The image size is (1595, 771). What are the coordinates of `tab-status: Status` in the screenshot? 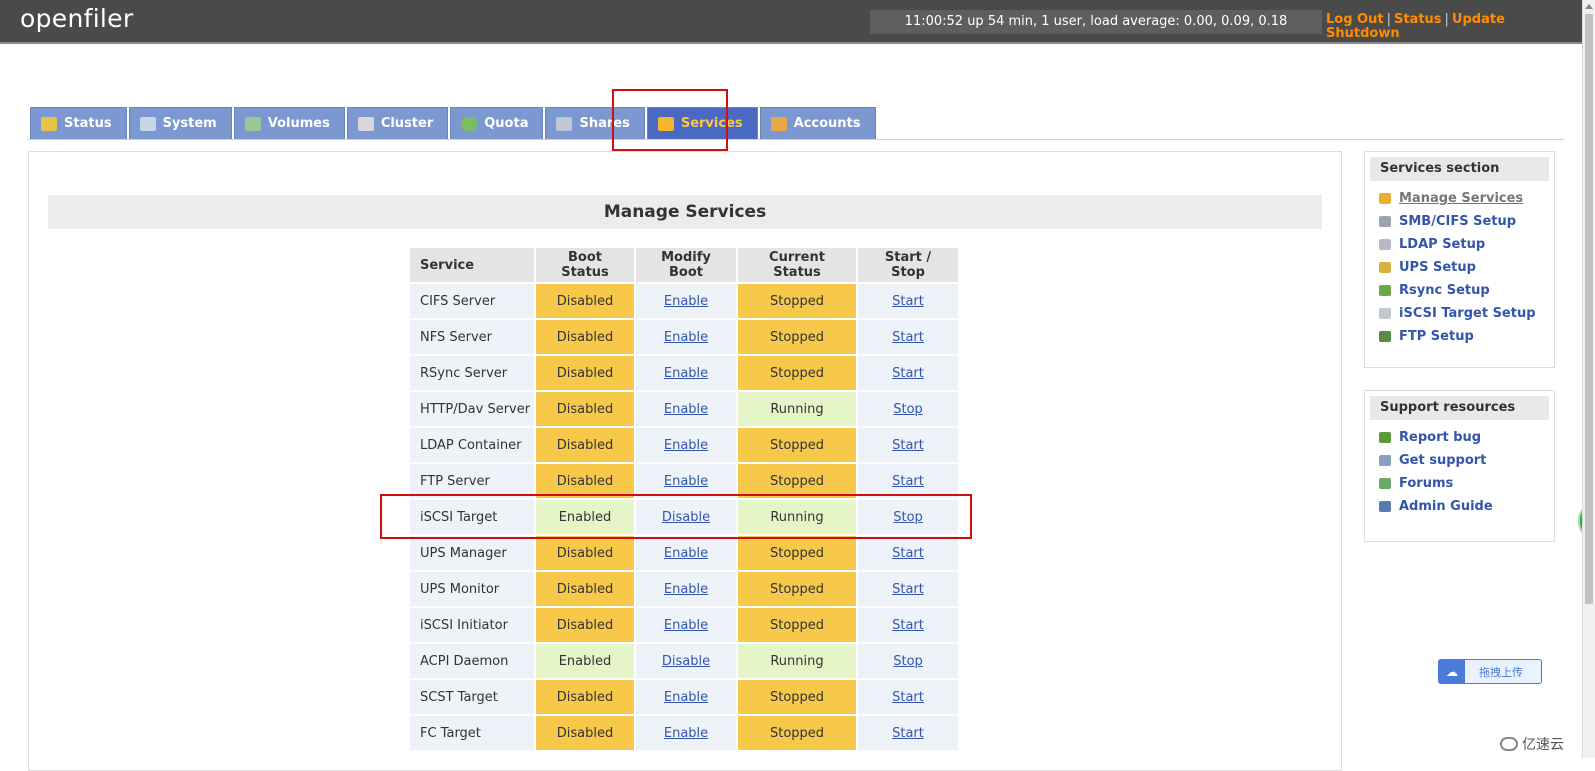 It's located at (78, 123).